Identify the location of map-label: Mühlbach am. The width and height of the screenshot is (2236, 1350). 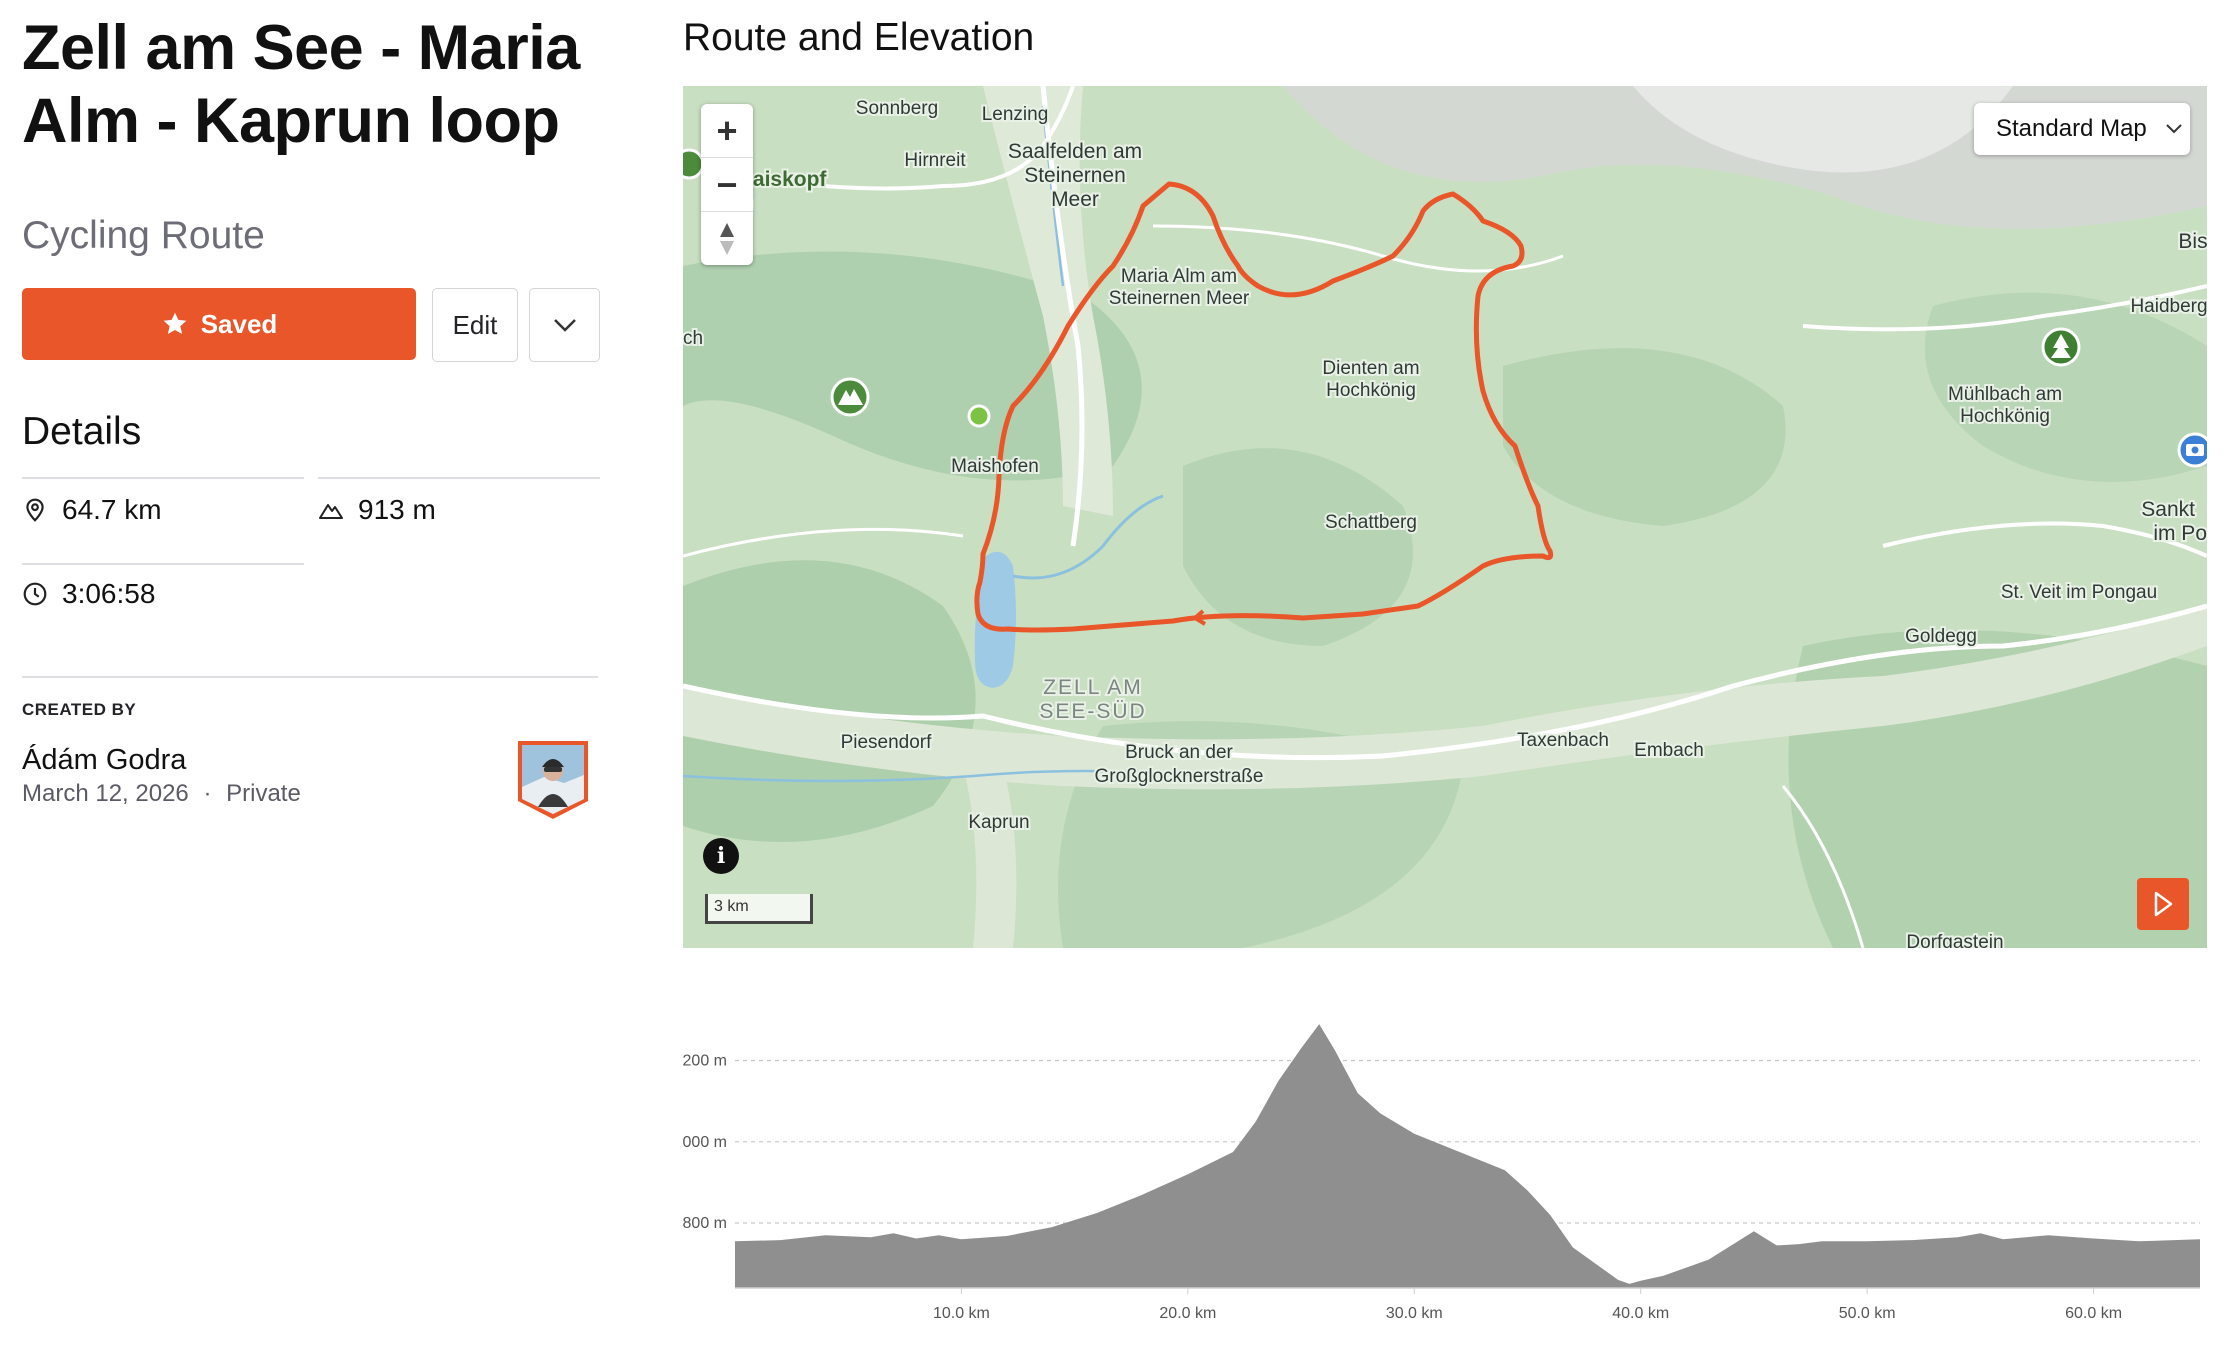
(2005, 394).